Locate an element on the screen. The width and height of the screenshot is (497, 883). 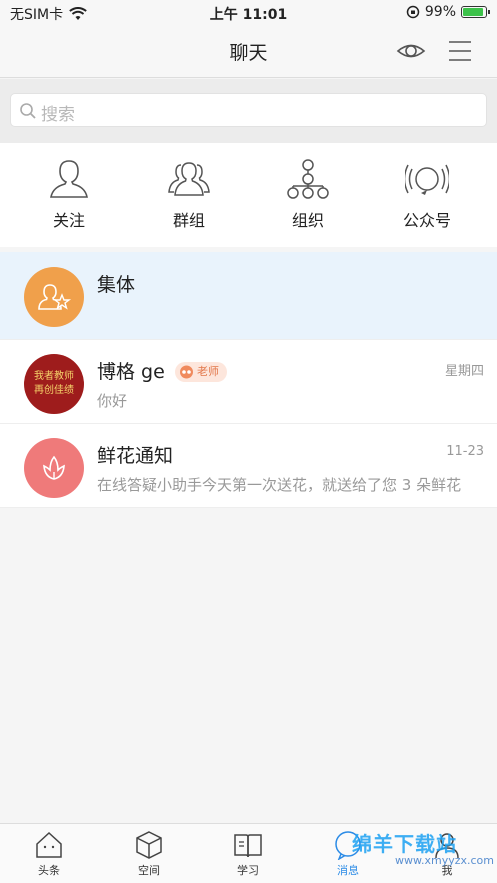
tab-headlines: 头条 is located at coordinates (49, 854).